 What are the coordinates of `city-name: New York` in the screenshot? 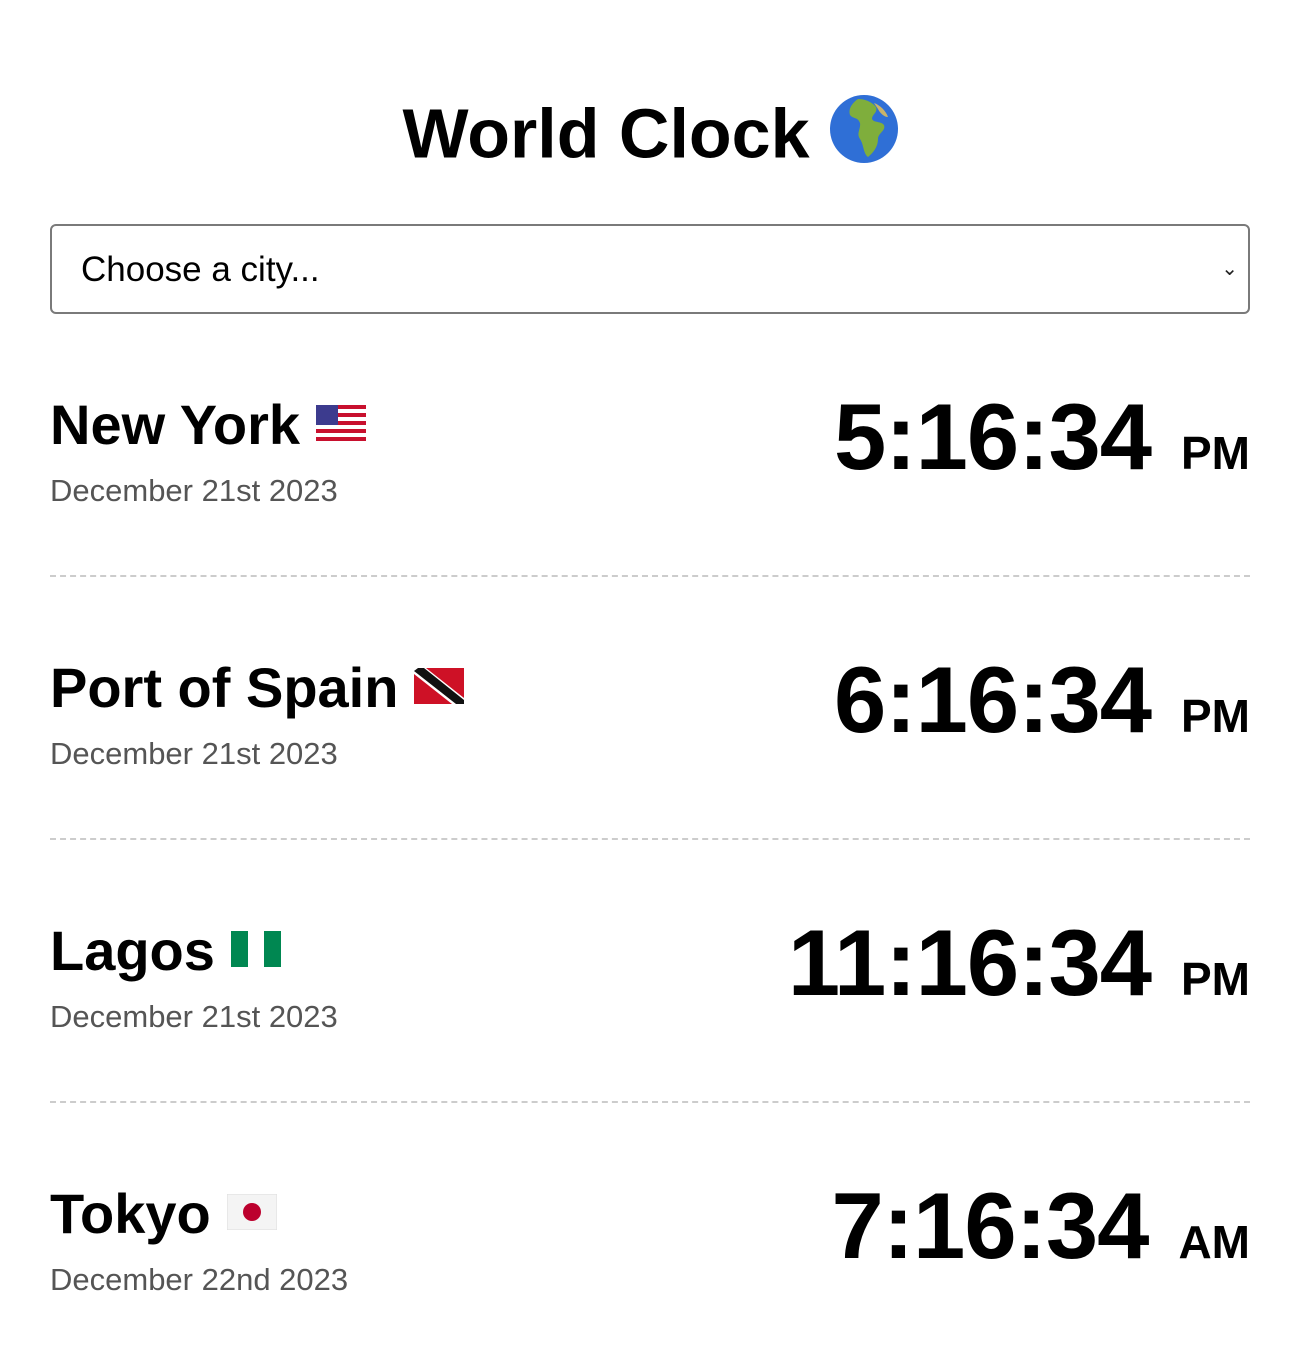 It's located at (208, 425).